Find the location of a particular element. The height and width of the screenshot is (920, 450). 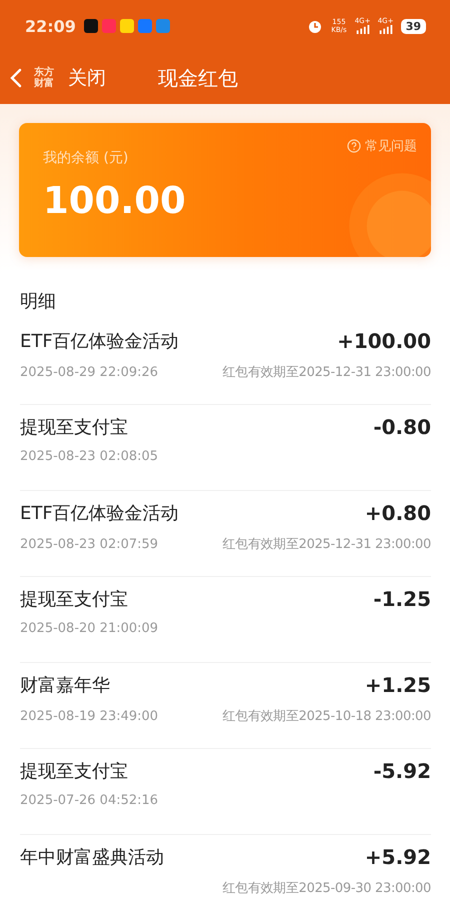

expiry-note: 红包有效期至2025-10-18 23:00:00 is located at coordinates (326, 716).